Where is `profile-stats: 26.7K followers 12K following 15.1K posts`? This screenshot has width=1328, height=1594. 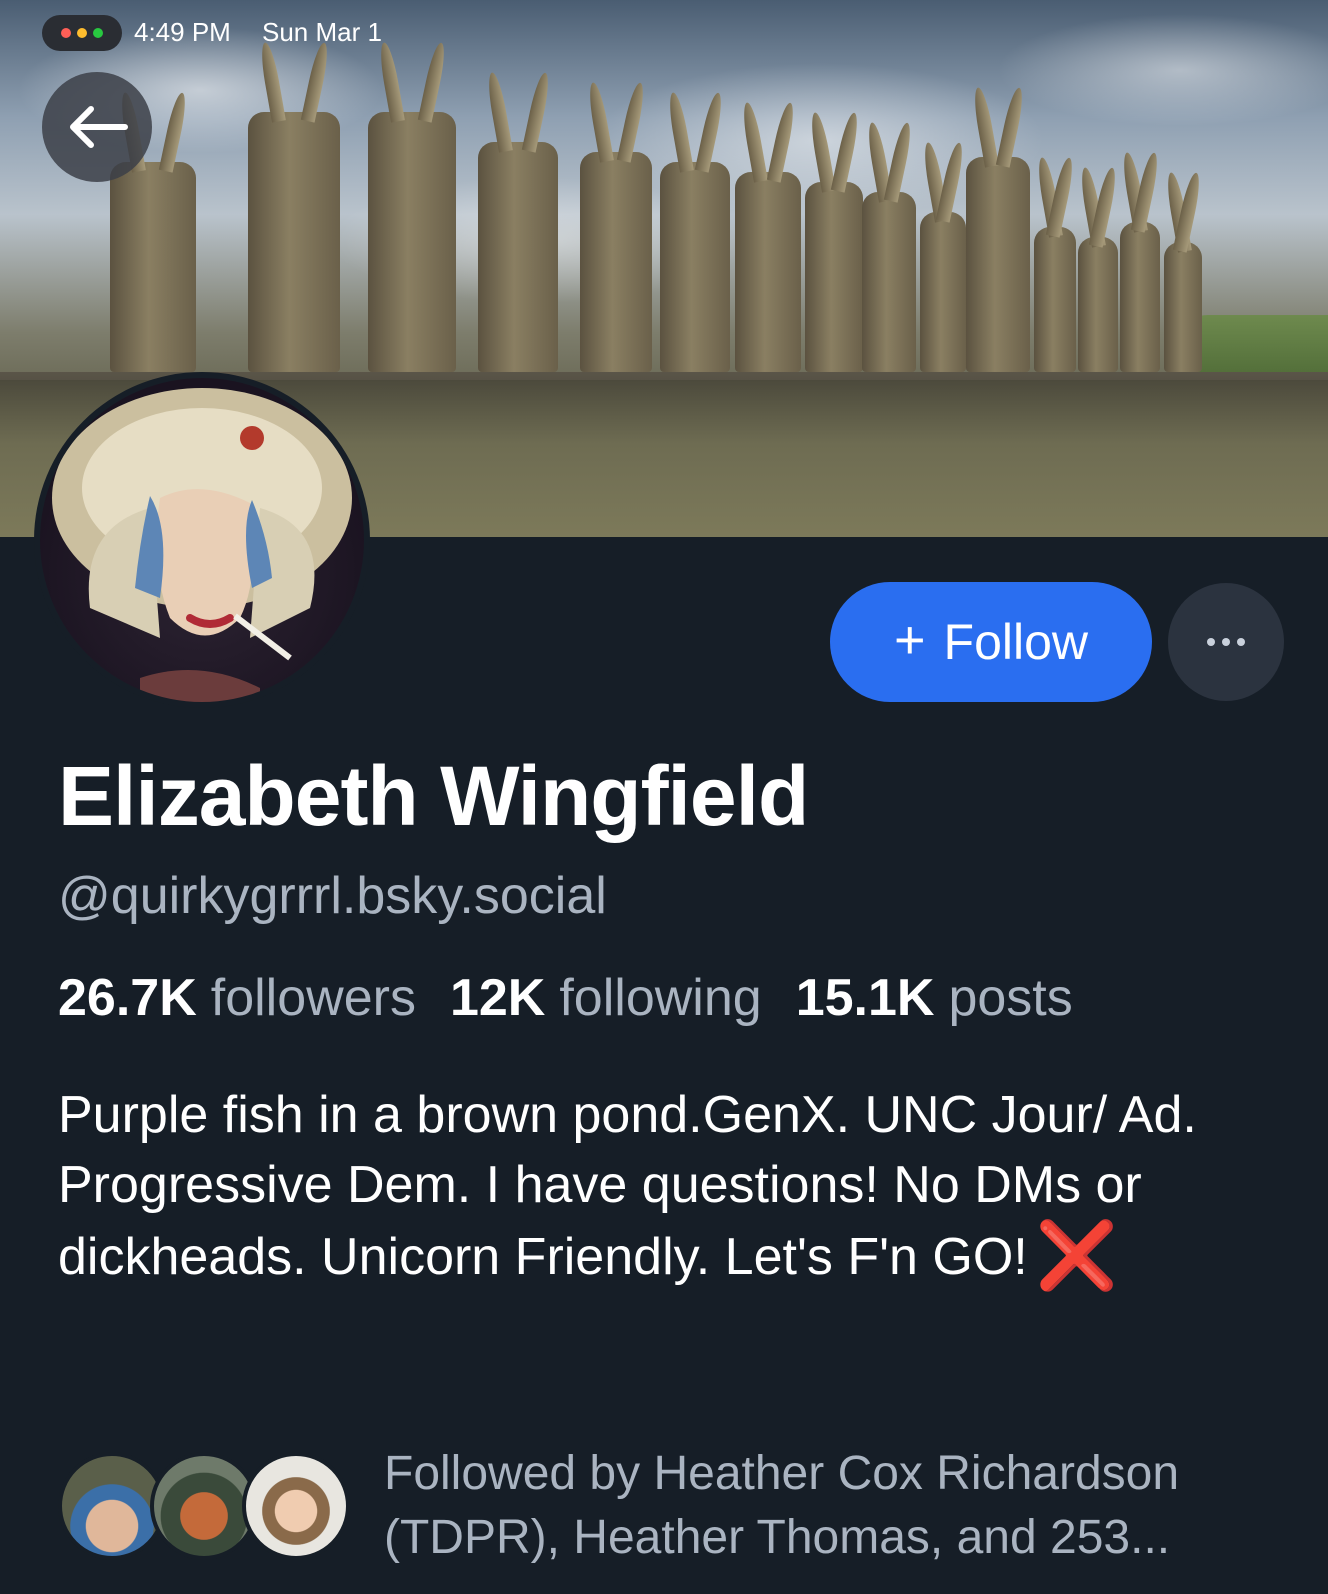 profile-stats: 26.7K followers 12K following 15.1K posts is located at coordinates (582, 998).